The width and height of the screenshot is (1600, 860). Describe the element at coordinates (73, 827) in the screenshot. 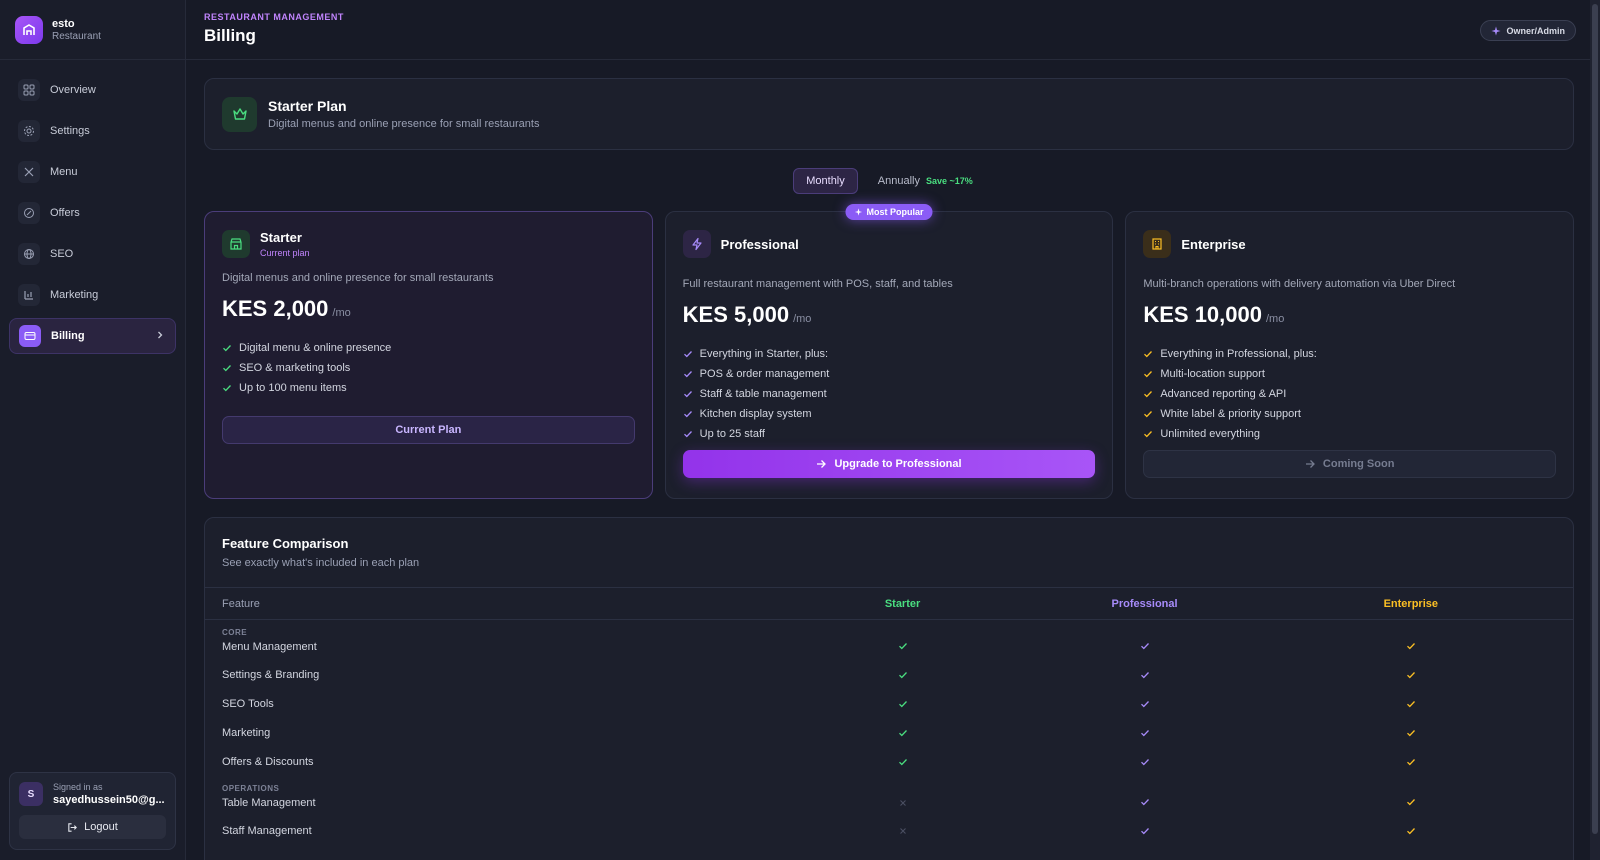

I see `logout-icon` at that location.